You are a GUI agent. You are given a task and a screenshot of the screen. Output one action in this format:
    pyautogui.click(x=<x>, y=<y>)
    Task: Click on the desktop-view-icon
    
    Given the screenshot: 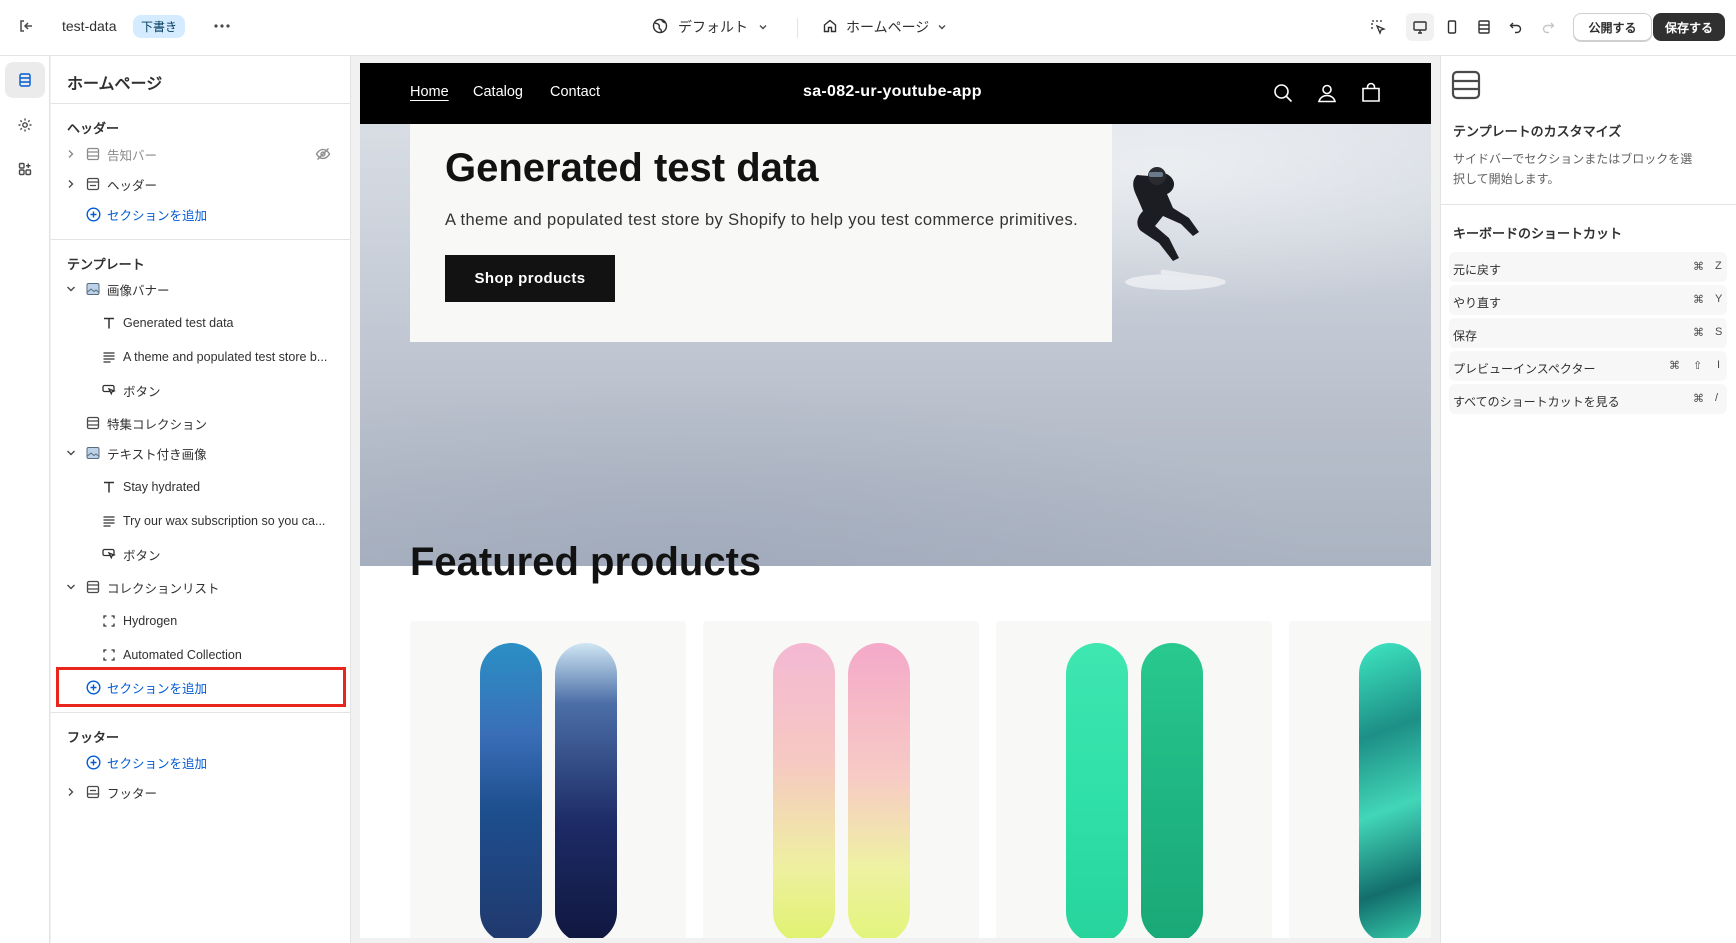 What is the action you would take?
    pyautogui.click(x=1420, y=27)
    